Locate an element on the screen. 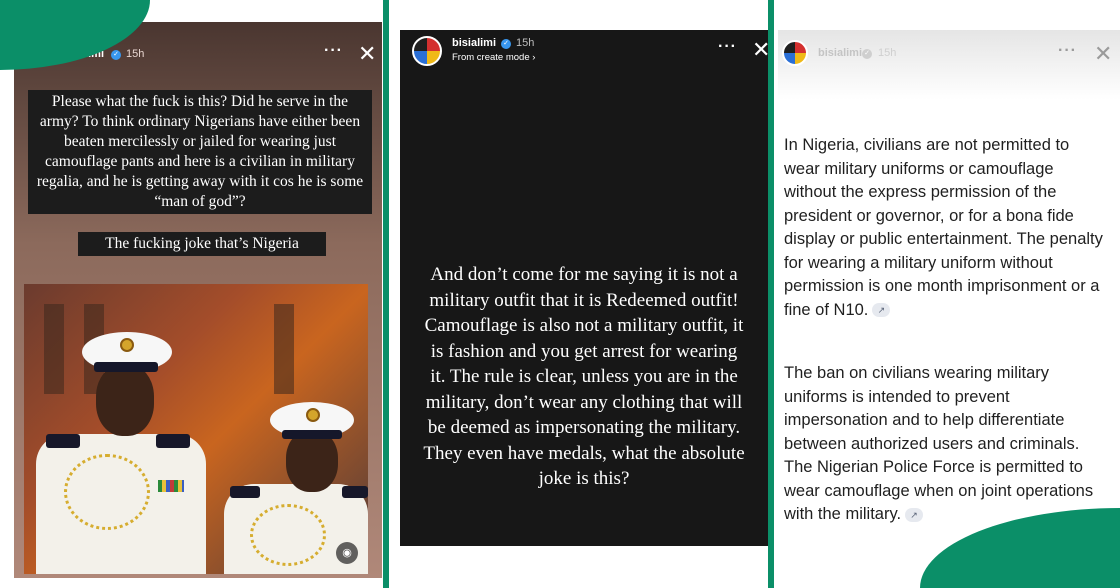 This screenshot has height=588, width=1120. create-mode-label: From create mode › is located at coordinates (493, 57).